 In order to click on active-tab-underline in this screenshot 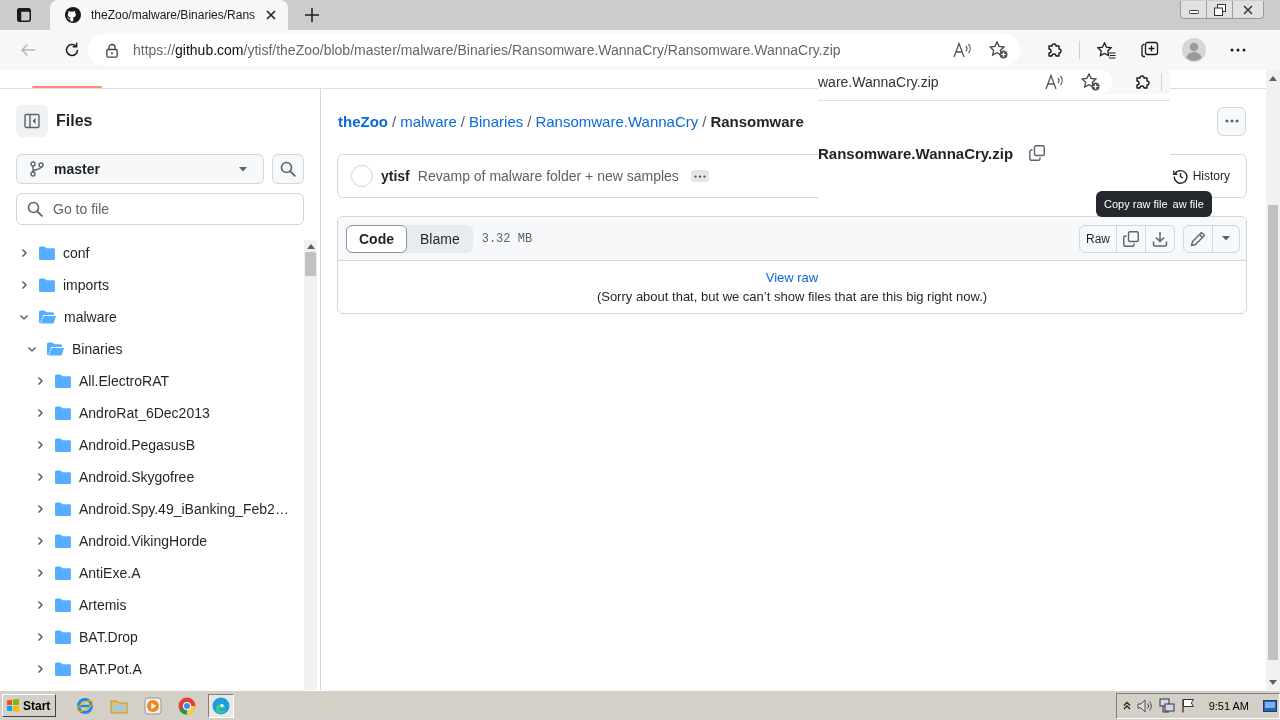, I will do `click(67, 87)`.